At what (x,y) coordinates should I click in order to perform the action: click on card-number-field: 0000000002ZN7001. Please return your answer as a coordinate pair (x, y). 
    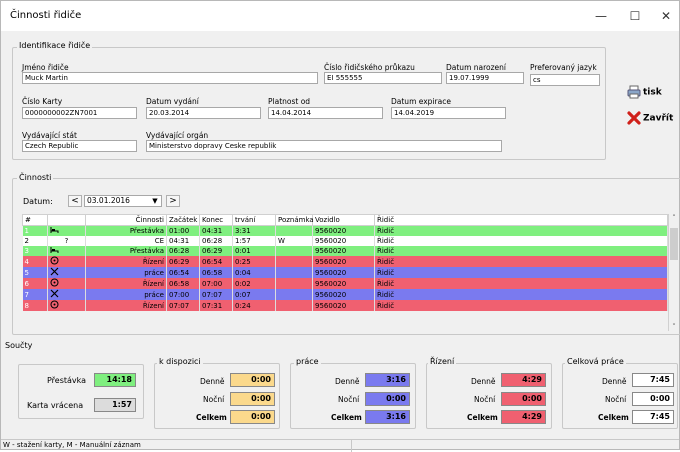
    Looking at the image, I should click on (79, 113).